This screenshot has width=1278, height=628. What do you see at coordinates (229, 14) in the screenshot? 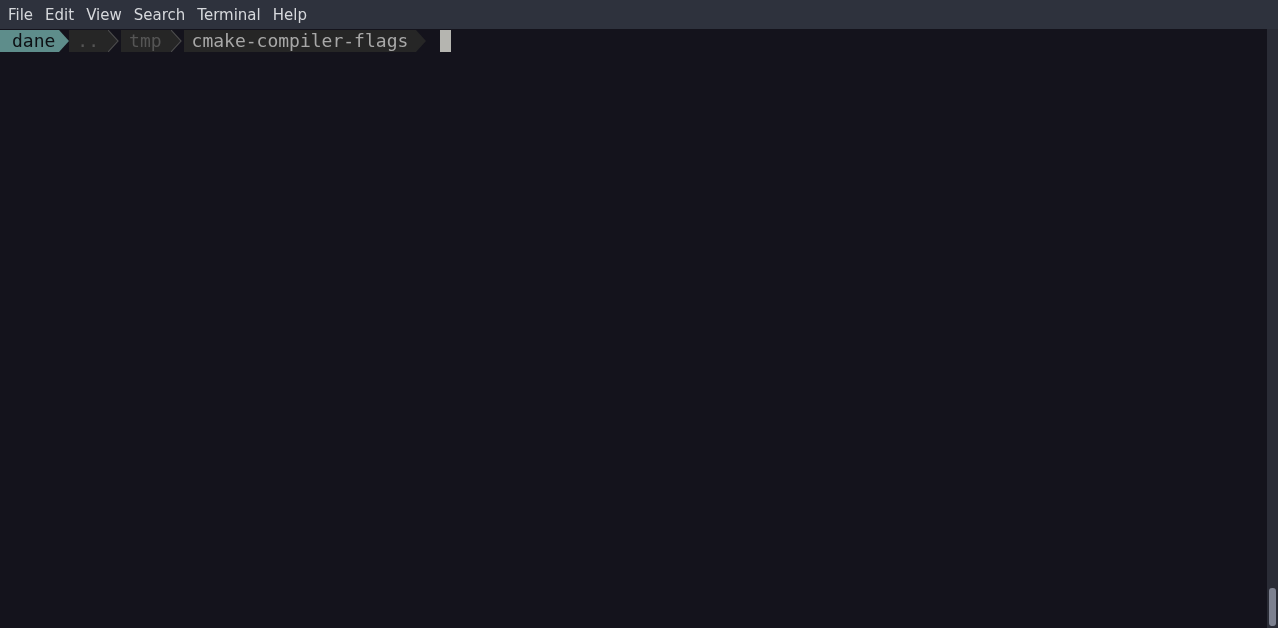
I see `menu-item: Terminal` at bounding box center [229, 14].